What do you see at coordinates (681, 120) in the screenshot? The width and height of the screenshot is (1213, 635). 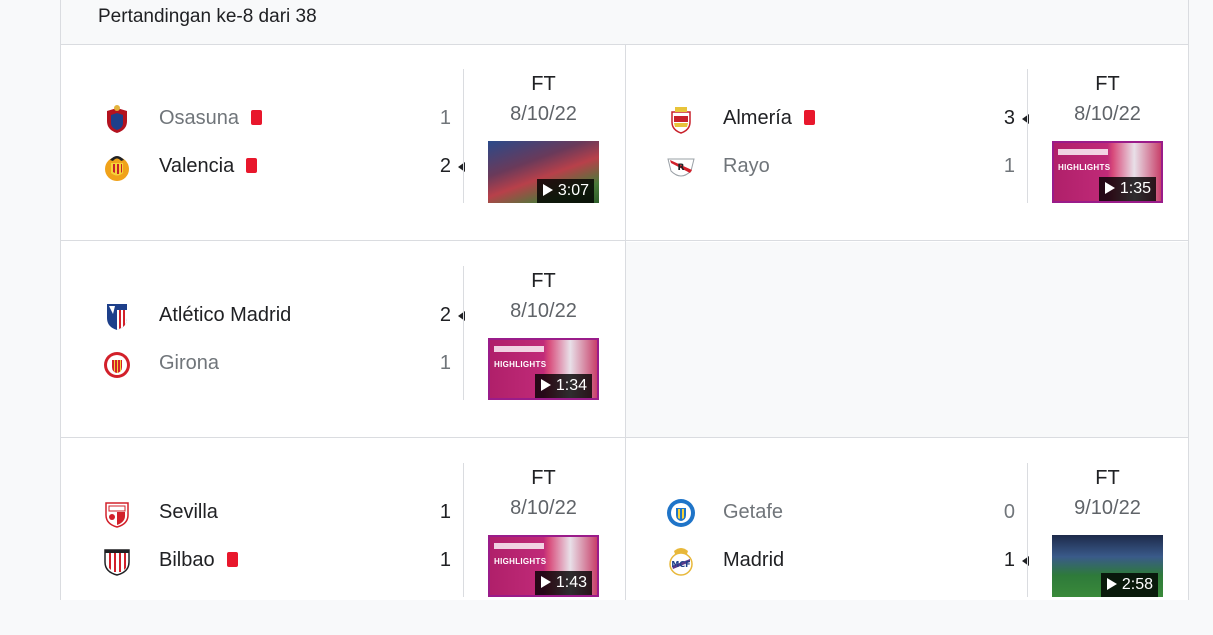 I see `almeria-crest-icon` at bounding box center [681, 120].